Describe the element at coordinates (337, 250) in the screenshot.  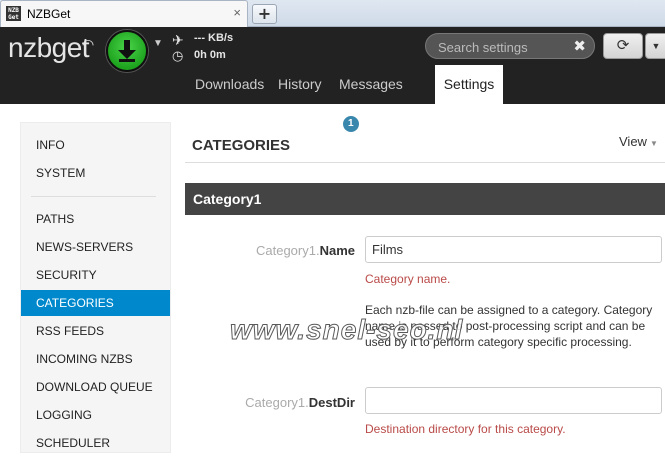
I see `option-name: Name` at that location.